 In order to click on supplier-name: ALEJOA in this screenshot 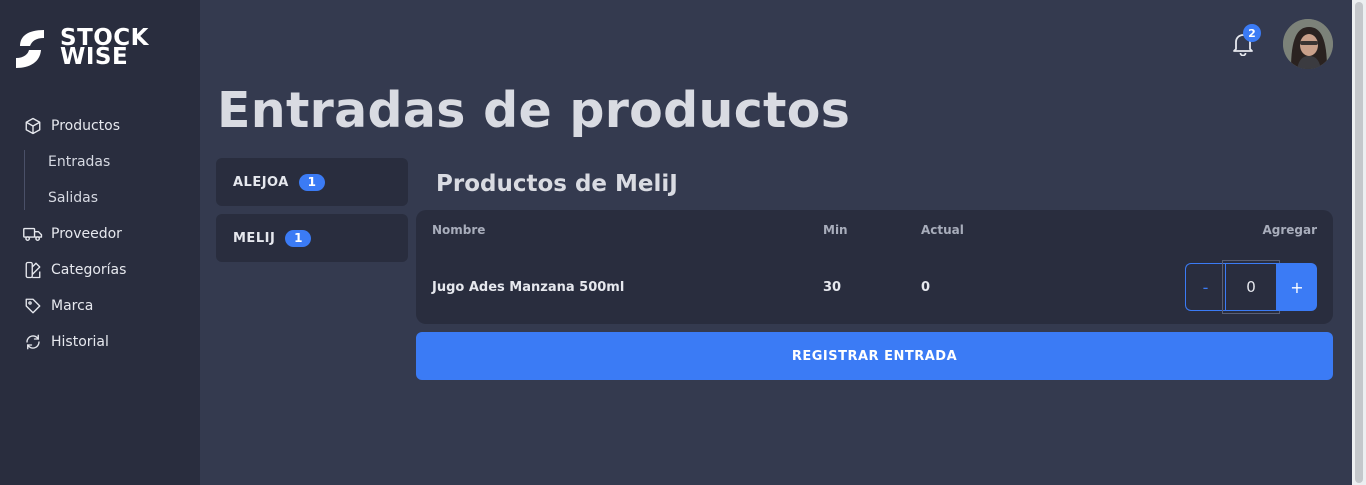, I will do `click(261, 182)`.